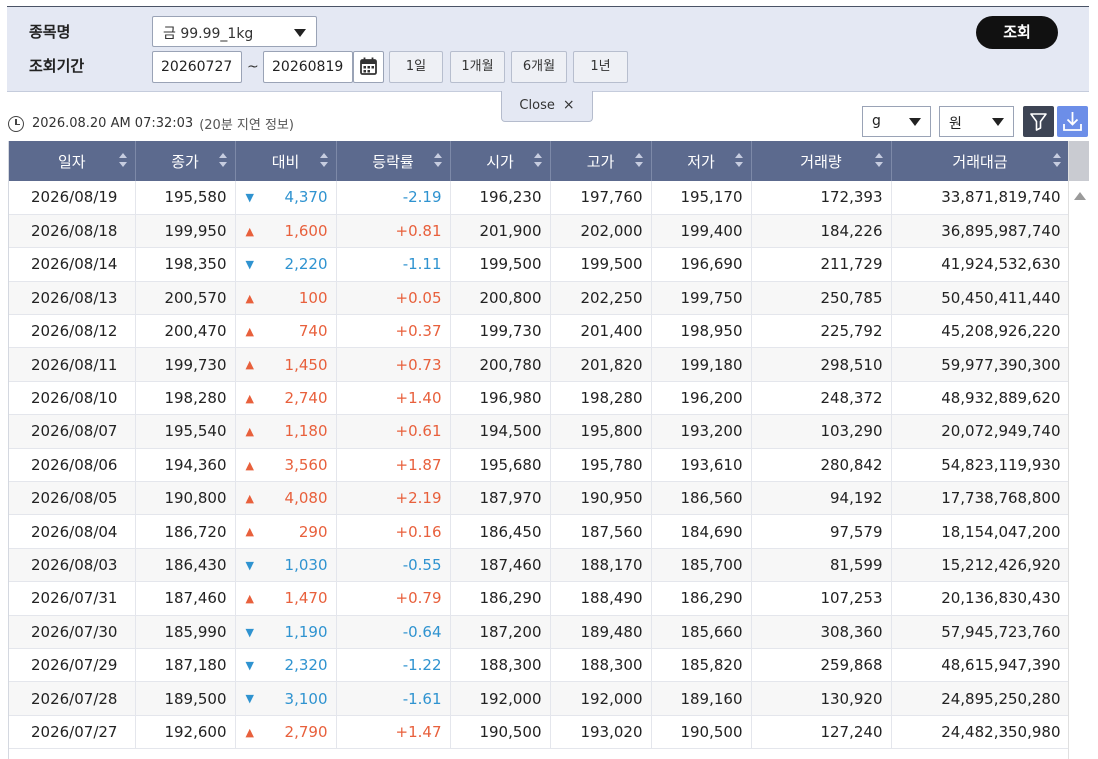  What do you see at coordinates (821, 198) in the screenshot?
I see `cell-volume: 172,393` at bounding box center [821, 198].